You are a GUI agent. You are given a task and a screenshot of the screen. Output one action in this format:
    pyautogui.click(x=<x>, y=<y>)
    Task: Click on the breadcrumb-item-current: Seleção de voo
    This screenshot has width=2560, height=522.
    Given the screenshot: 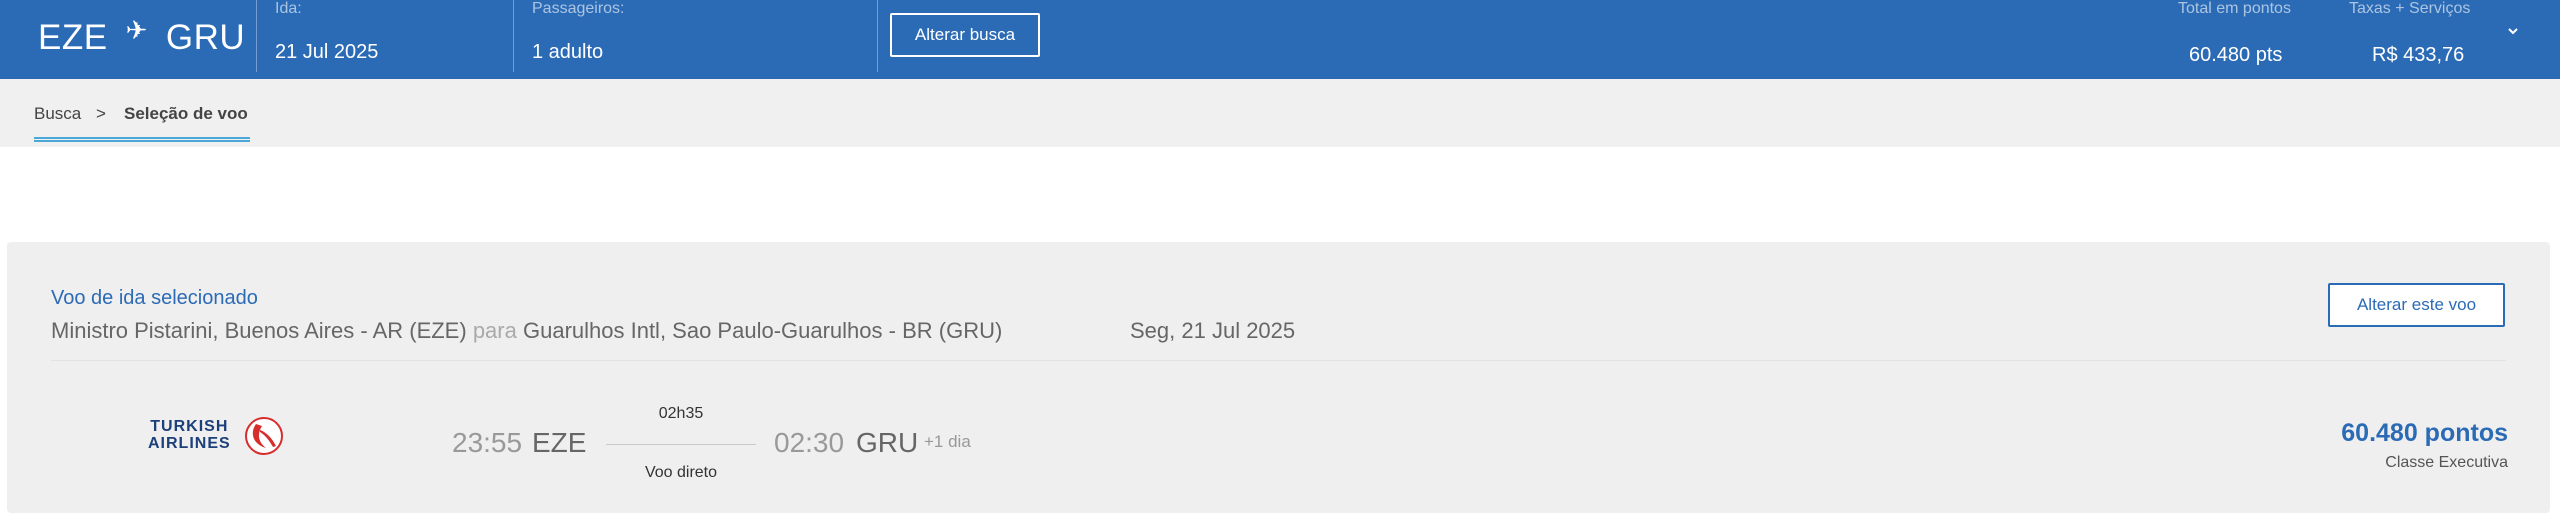 What is the action you would take?
    pyautogui.click(x=186, y=113)
    